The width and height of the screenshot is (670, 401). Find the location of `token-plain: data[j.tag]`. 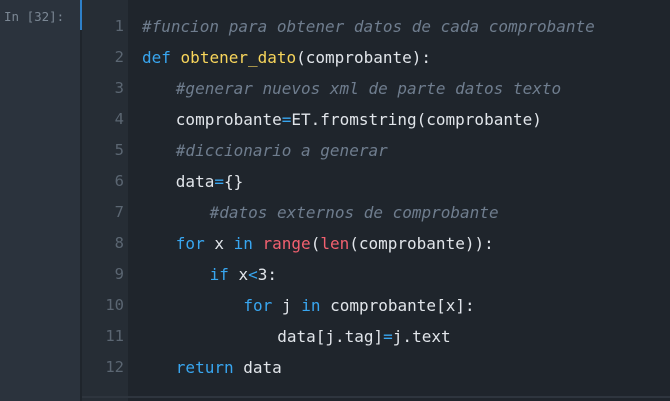

token-plain: data[j.tag] is located at coordinates (330, 336).